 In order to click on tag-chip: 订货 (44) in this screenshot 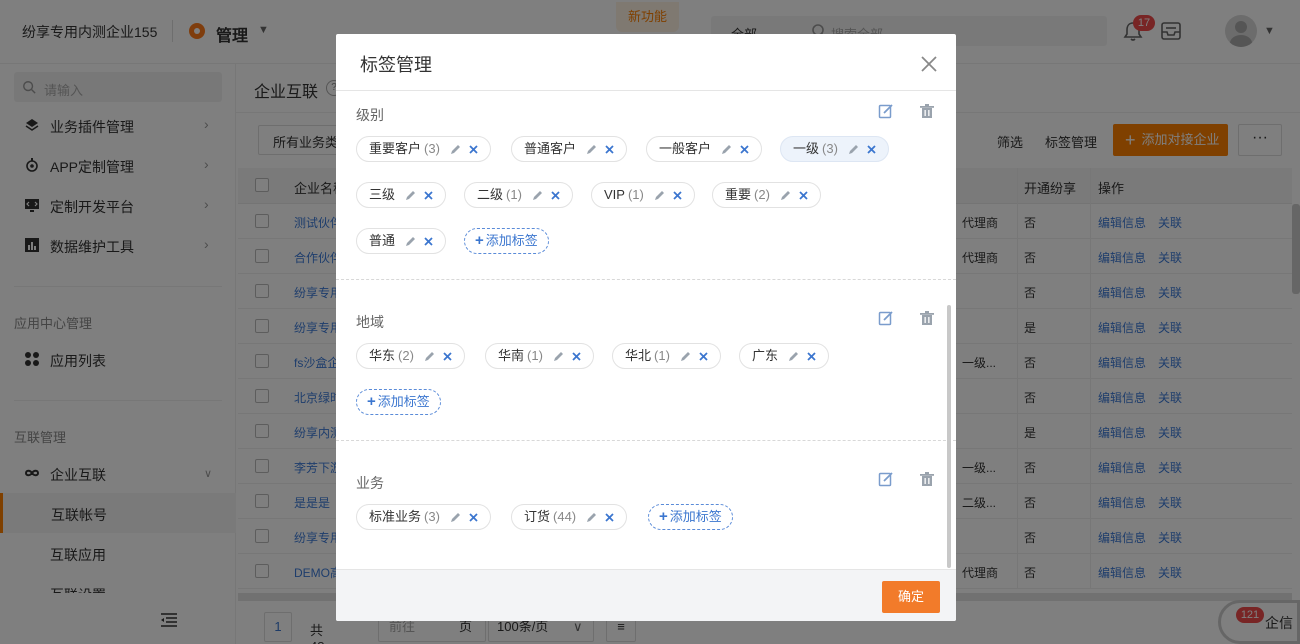, I will do `click(569, 517)`.